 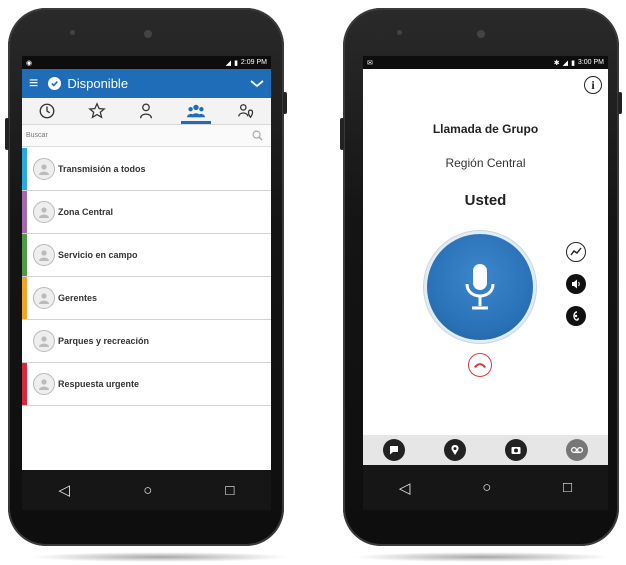 I want to click on location-pin-icon, so click(x=455, y=450).